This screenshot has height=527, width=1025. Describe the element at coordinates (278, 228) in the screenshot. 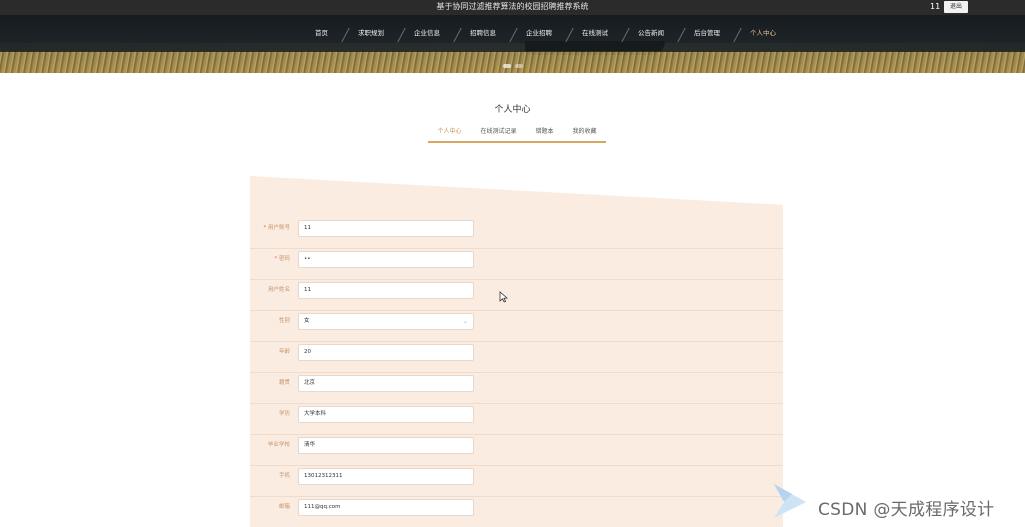

I see `field-label-text: 用户账号` at that location.